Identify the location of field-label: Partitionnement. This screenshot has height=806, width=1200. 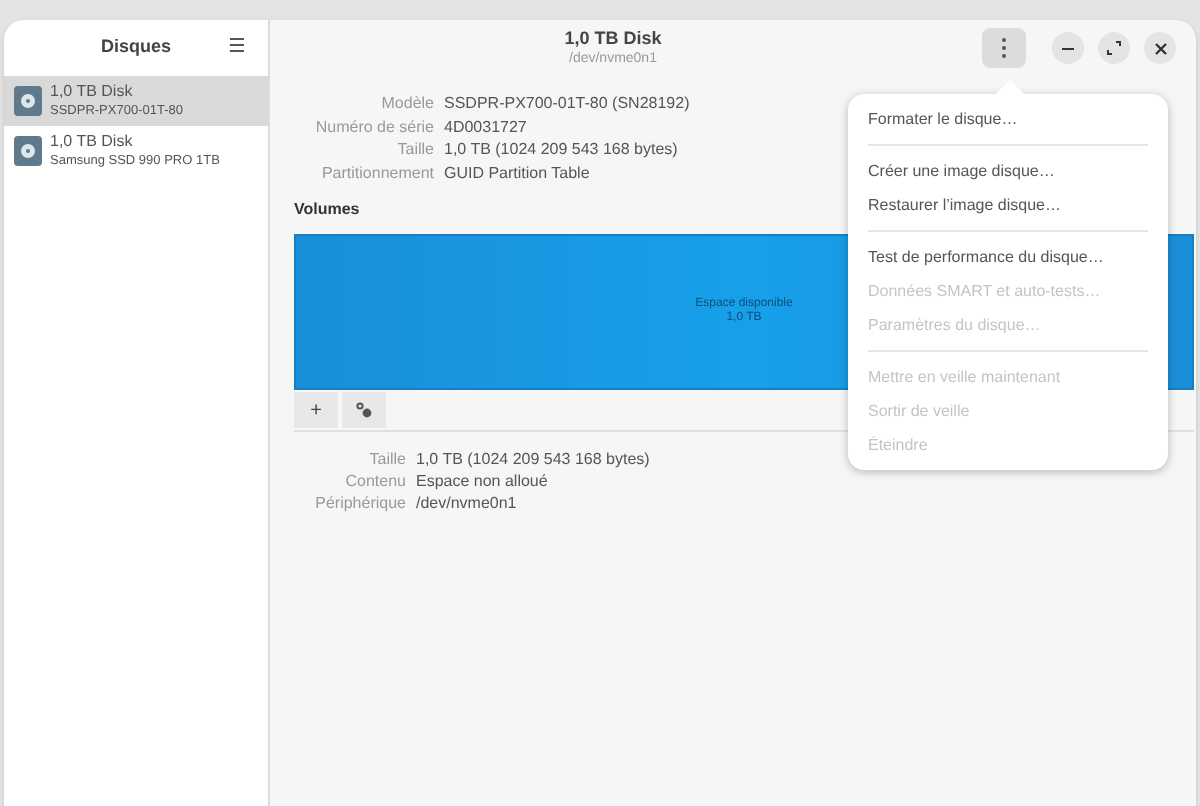
(377, 172).